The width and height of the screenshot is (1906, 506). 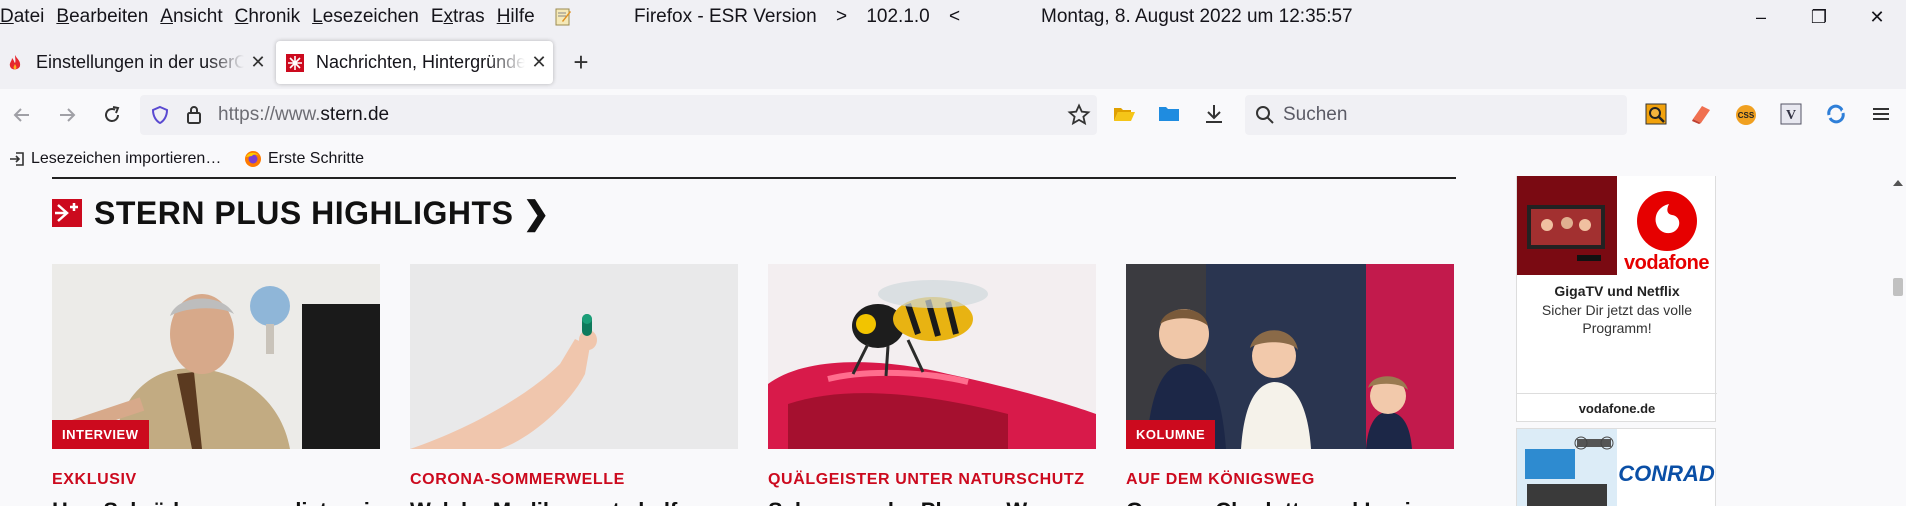 I want to click on article-badge: INTERVIEW, so click(x=100, y=434).